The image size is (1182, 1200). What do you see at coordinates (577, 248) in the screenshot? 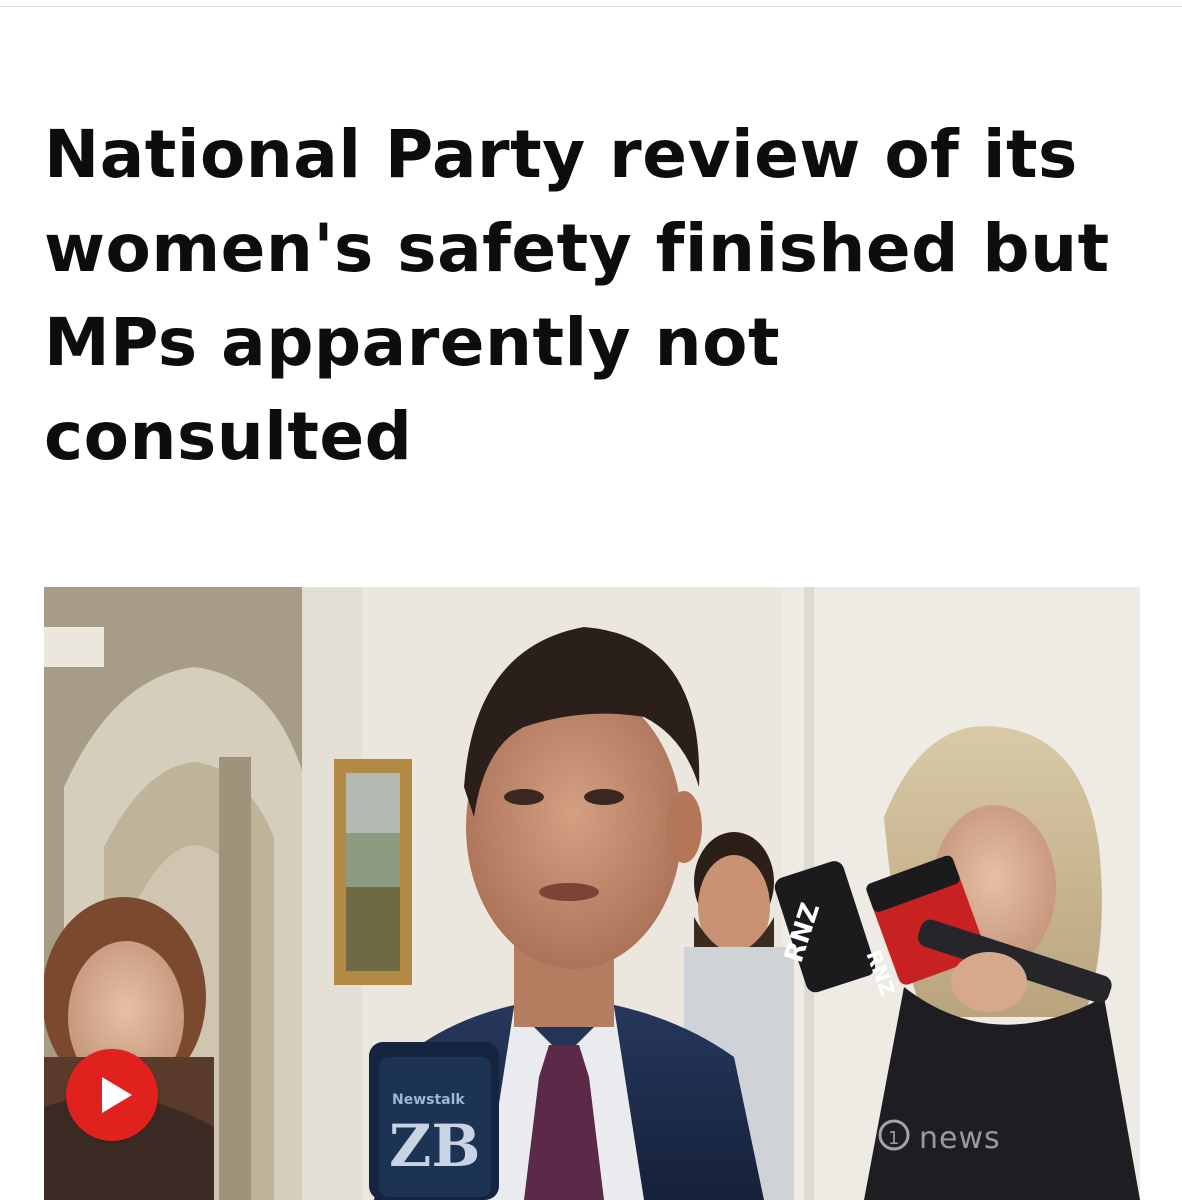
I see `headline-line-2: women's safety finished but` at bounding box center [577, 248].